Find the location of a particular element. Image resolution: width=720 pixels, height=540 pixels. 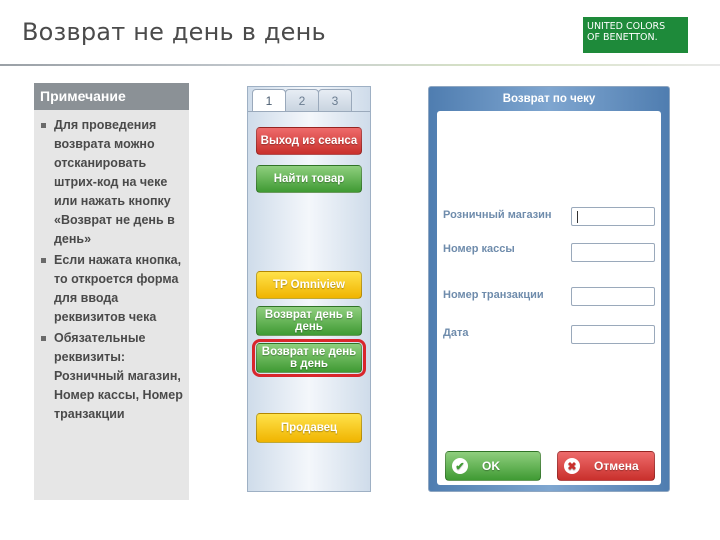

close-icon: ✖ is located at coordinates (572, 466).